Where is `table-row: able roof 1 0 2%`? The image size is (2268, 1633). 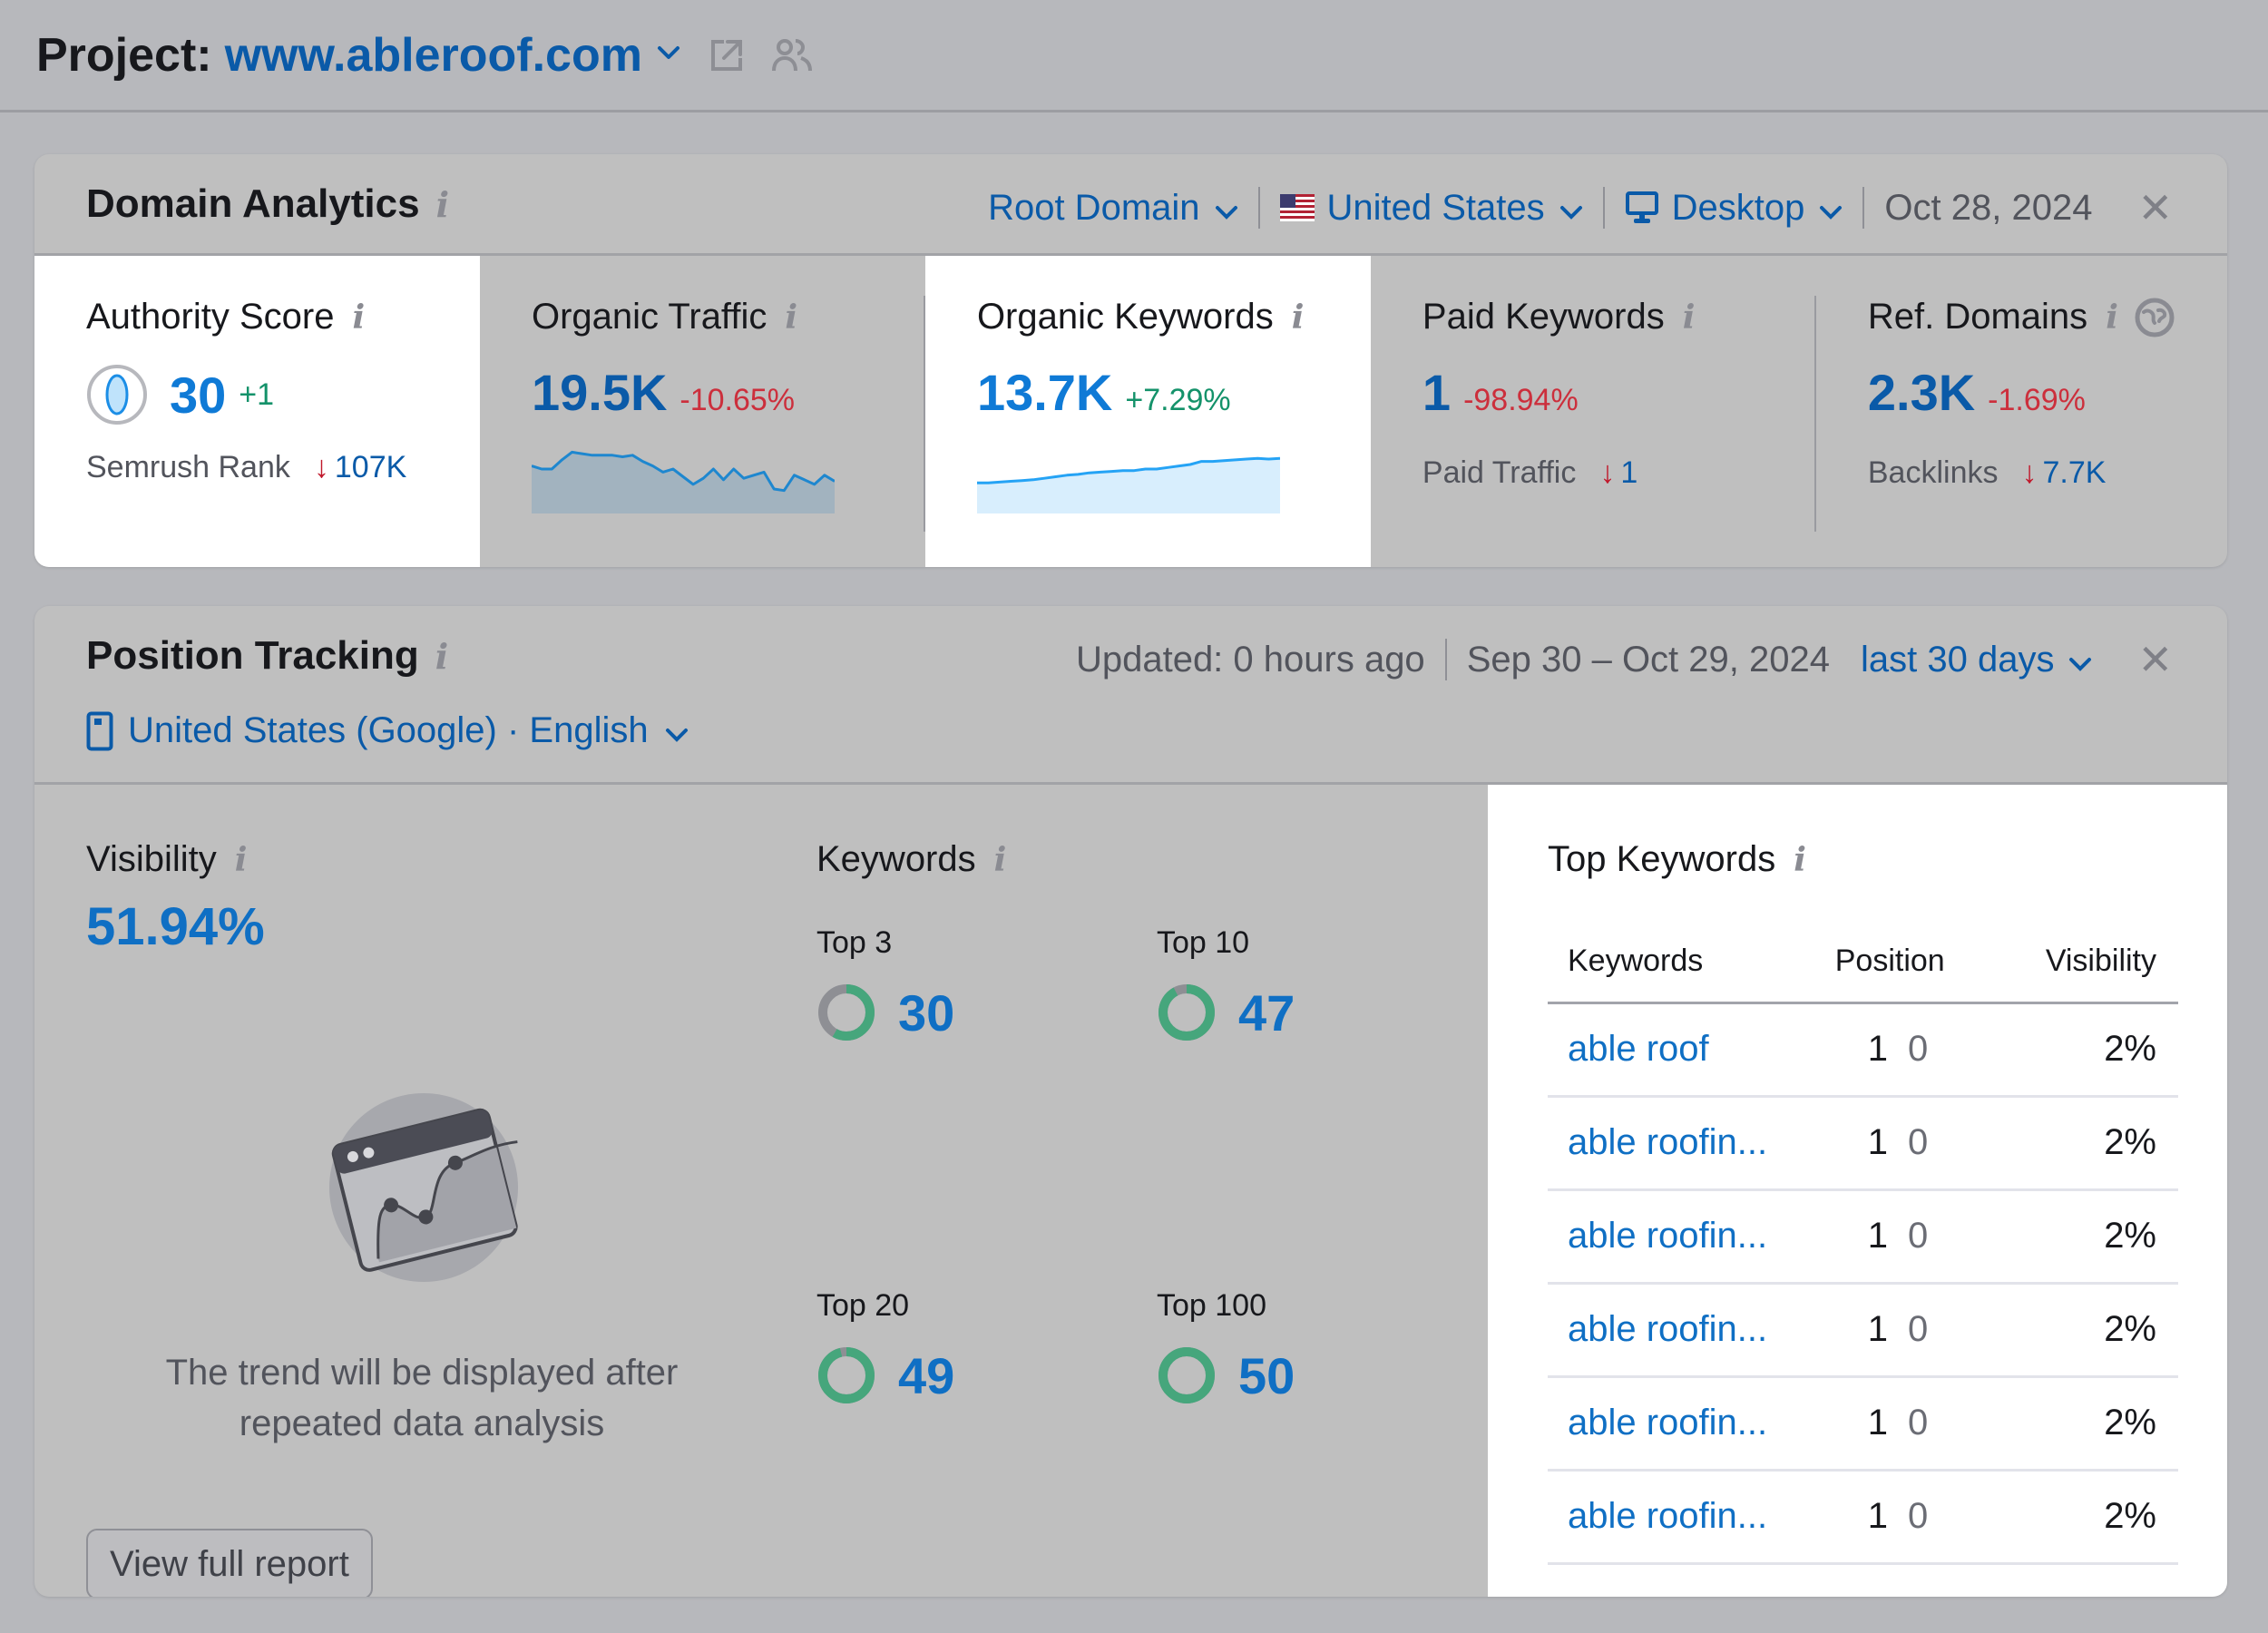
table-row: able roof 1 0 2% is located at coordinates (1863, 1050).